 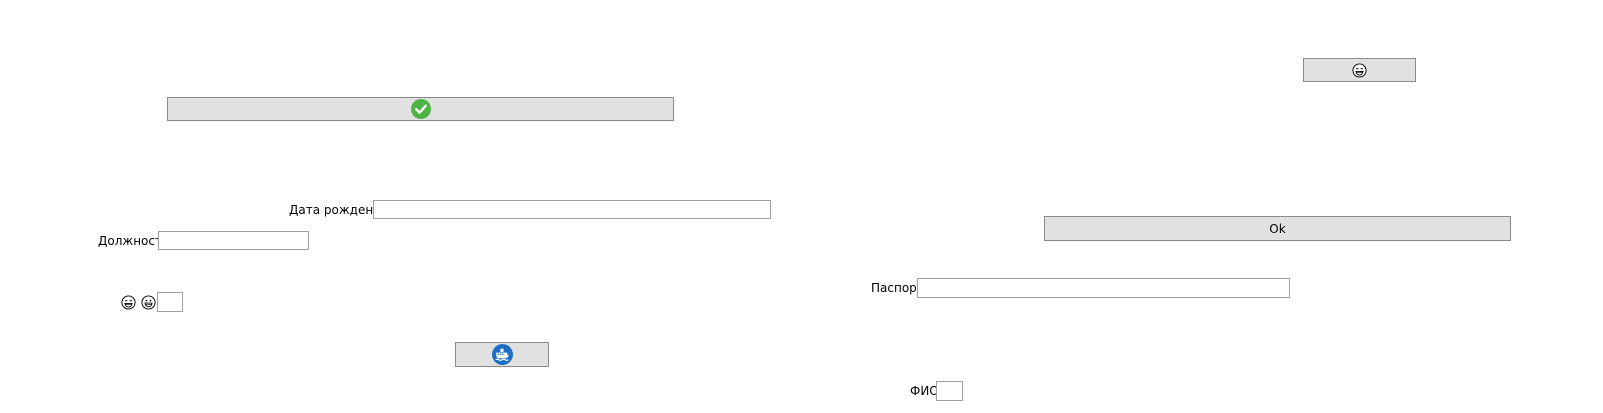 I want to click on emoji-button, so click(x=1359, y=70).